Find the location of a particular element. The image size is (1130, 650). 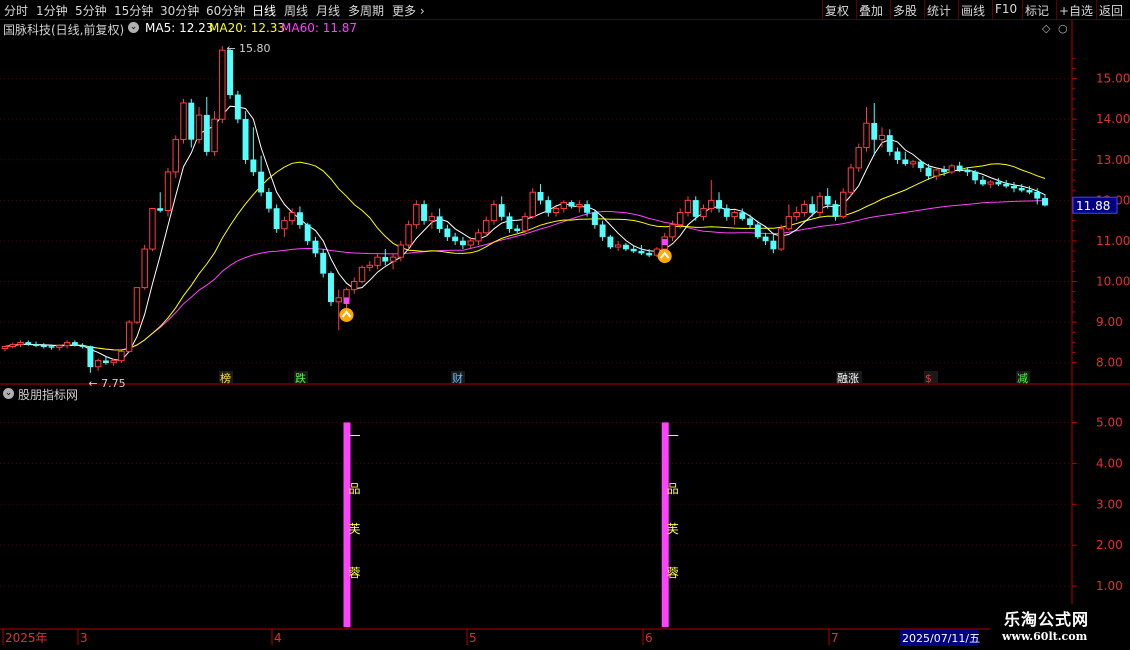

indicator-title: 股朋指标网 is located at coordinates (48, 394).